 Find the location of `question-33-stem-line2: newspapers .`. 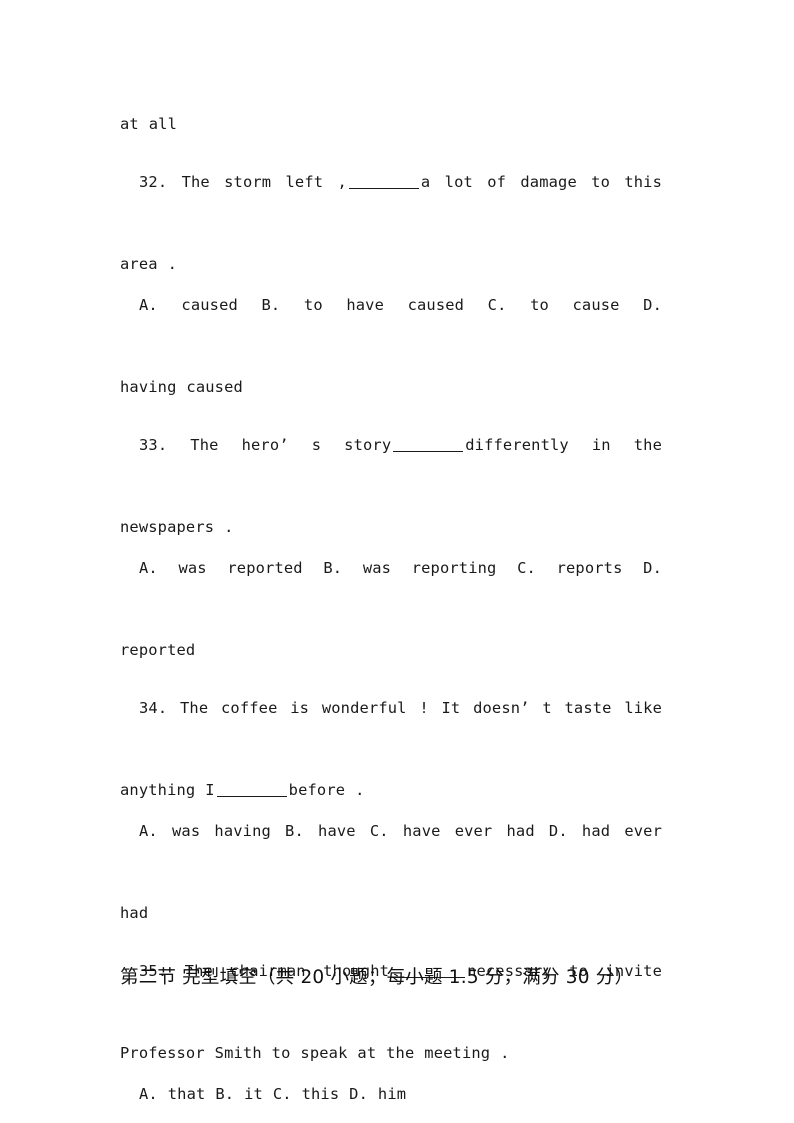

question-33-stem-line2: newspapers . is located at coordinates (177, 527).